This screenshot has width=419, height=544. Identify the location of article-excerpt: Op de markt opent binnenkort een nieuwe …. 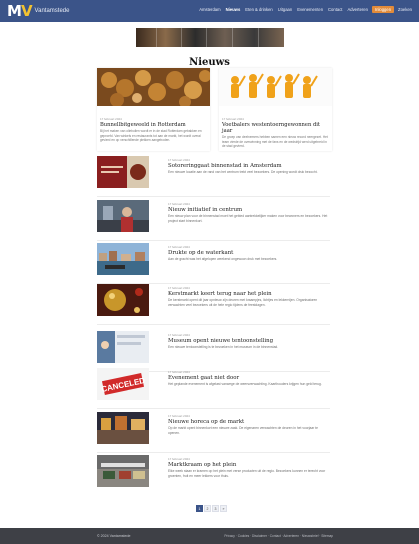
(243, 430).